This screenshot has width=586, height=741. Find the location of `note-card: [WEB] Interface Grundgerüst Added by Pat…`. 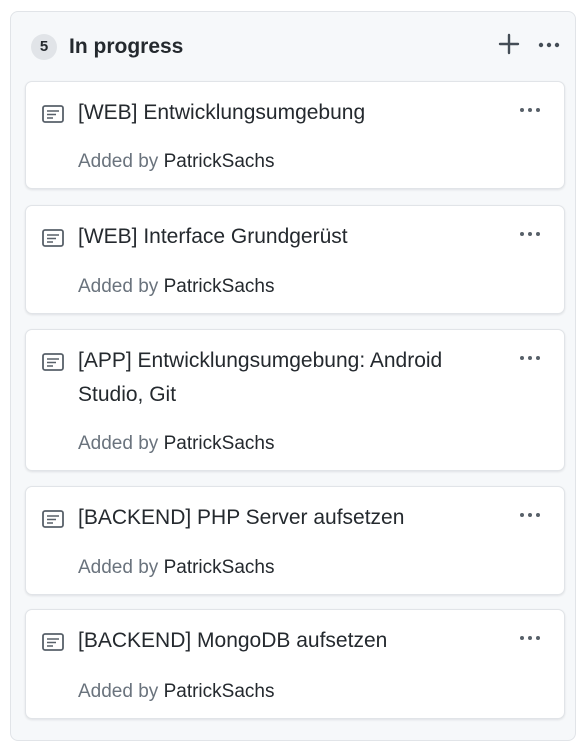

note-card: [WEB] Interface Grundgerüst Added by Pat… is located at coordinates (295, 259).